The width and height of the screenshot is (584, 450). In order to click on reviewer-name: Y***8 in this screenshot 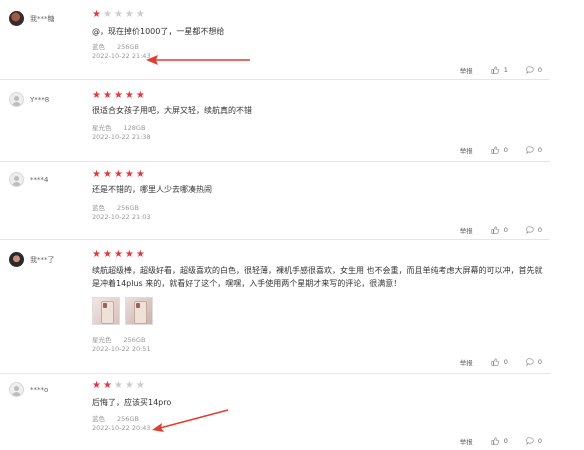, I will do `click(39, 100)`.